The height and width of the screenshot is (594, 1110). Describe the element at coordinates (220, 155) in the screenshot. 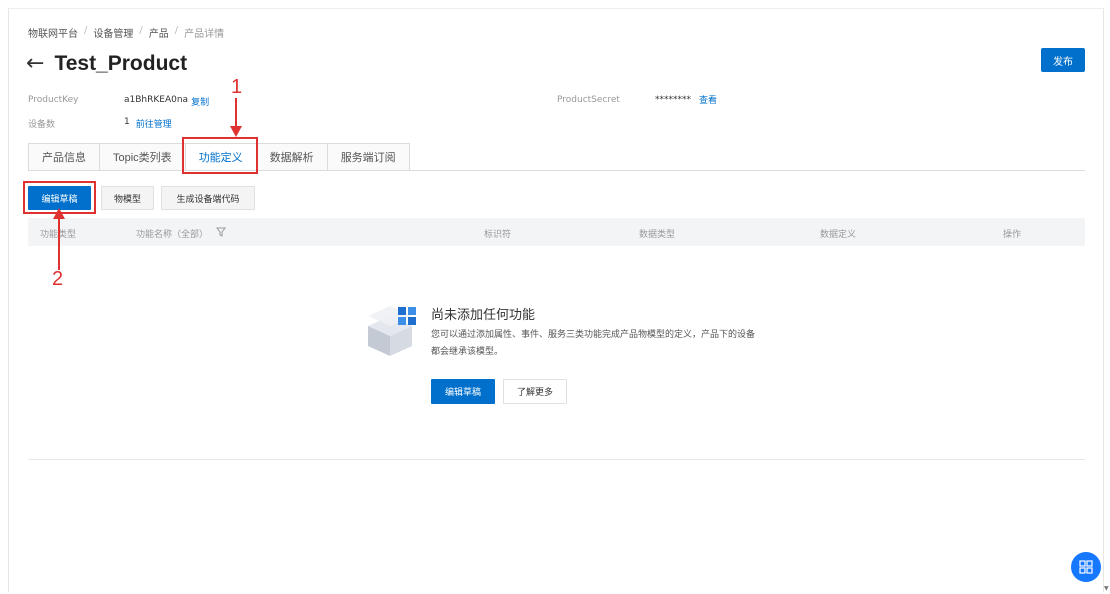

I see `annotation-box-tab` at that location.